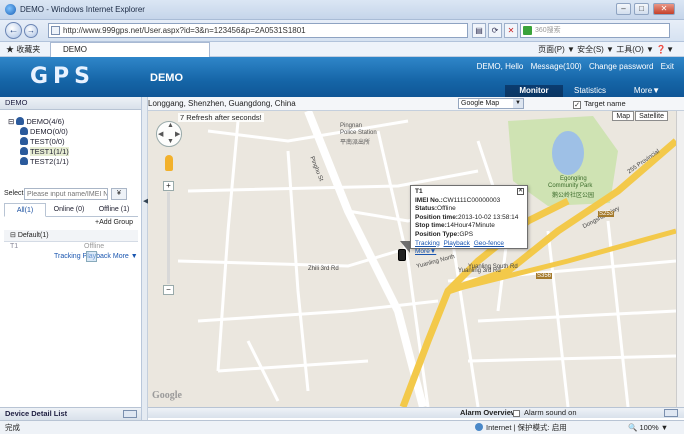 Image resolution: width=684 pixels, height=434 pixels. Describe the element at coordinates (36, 121) in the screenshot. I see `tree-root: ⊟ DEMO(4/6)` at that location.